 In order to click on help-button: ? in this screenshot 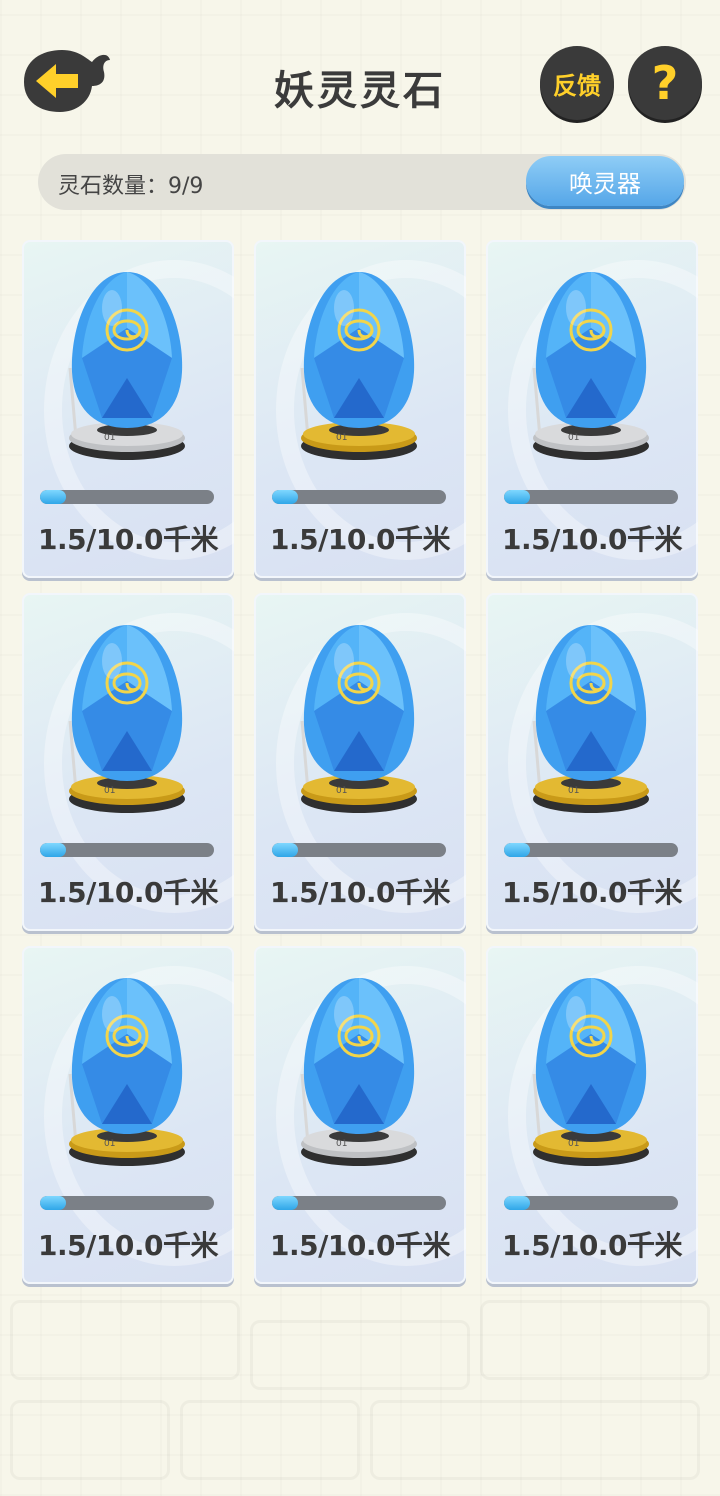, I will do `click(665, 83)`.